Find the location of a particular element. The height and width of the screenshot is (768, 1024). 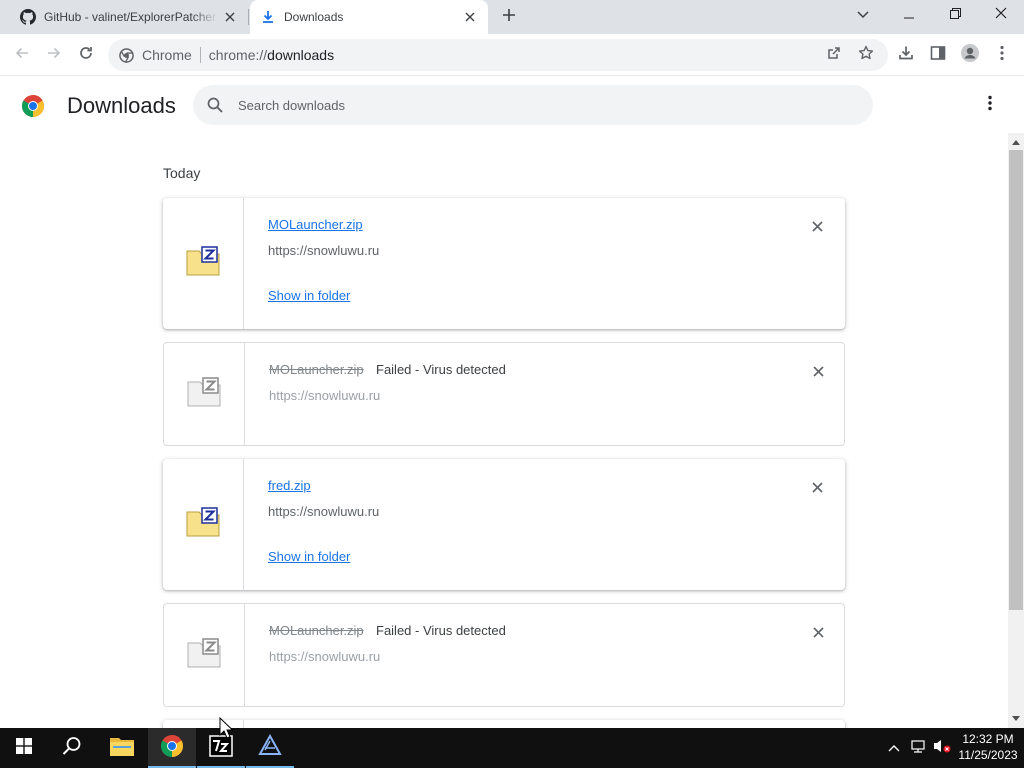

back-button is located at coordinates (22, 55).